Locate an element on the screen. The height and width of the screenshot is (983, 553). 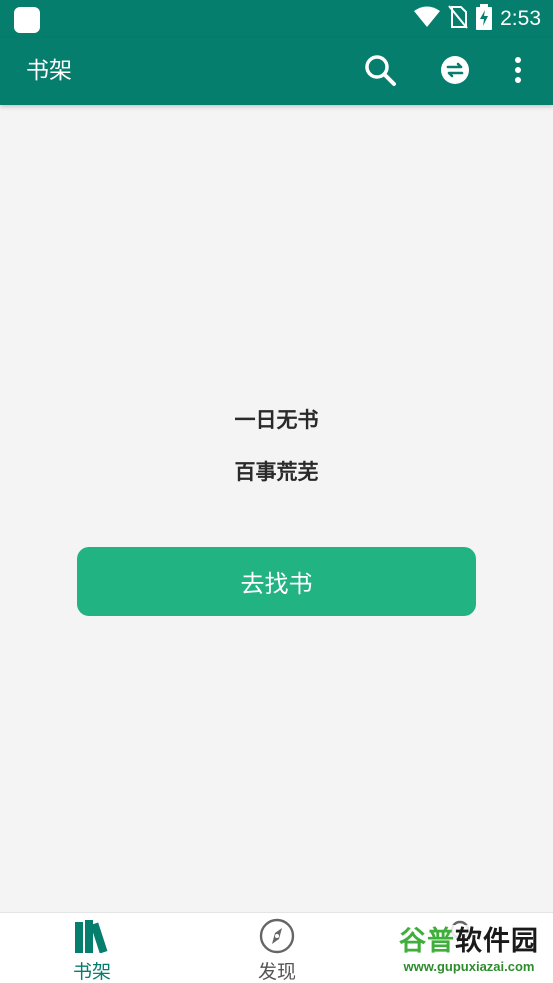
battery-charging-icon is located at coordinates (484, 19).